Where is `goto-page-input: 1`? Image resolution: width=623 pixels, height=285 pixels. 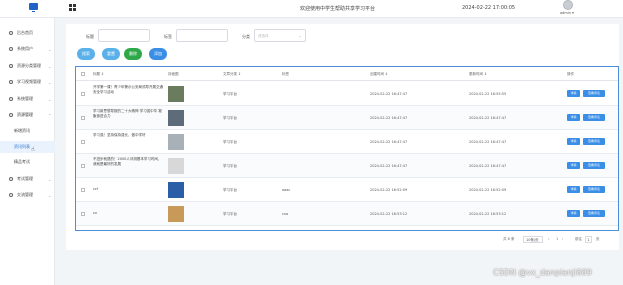
goto-page-input: 1 is located at coordinates (588, 239).